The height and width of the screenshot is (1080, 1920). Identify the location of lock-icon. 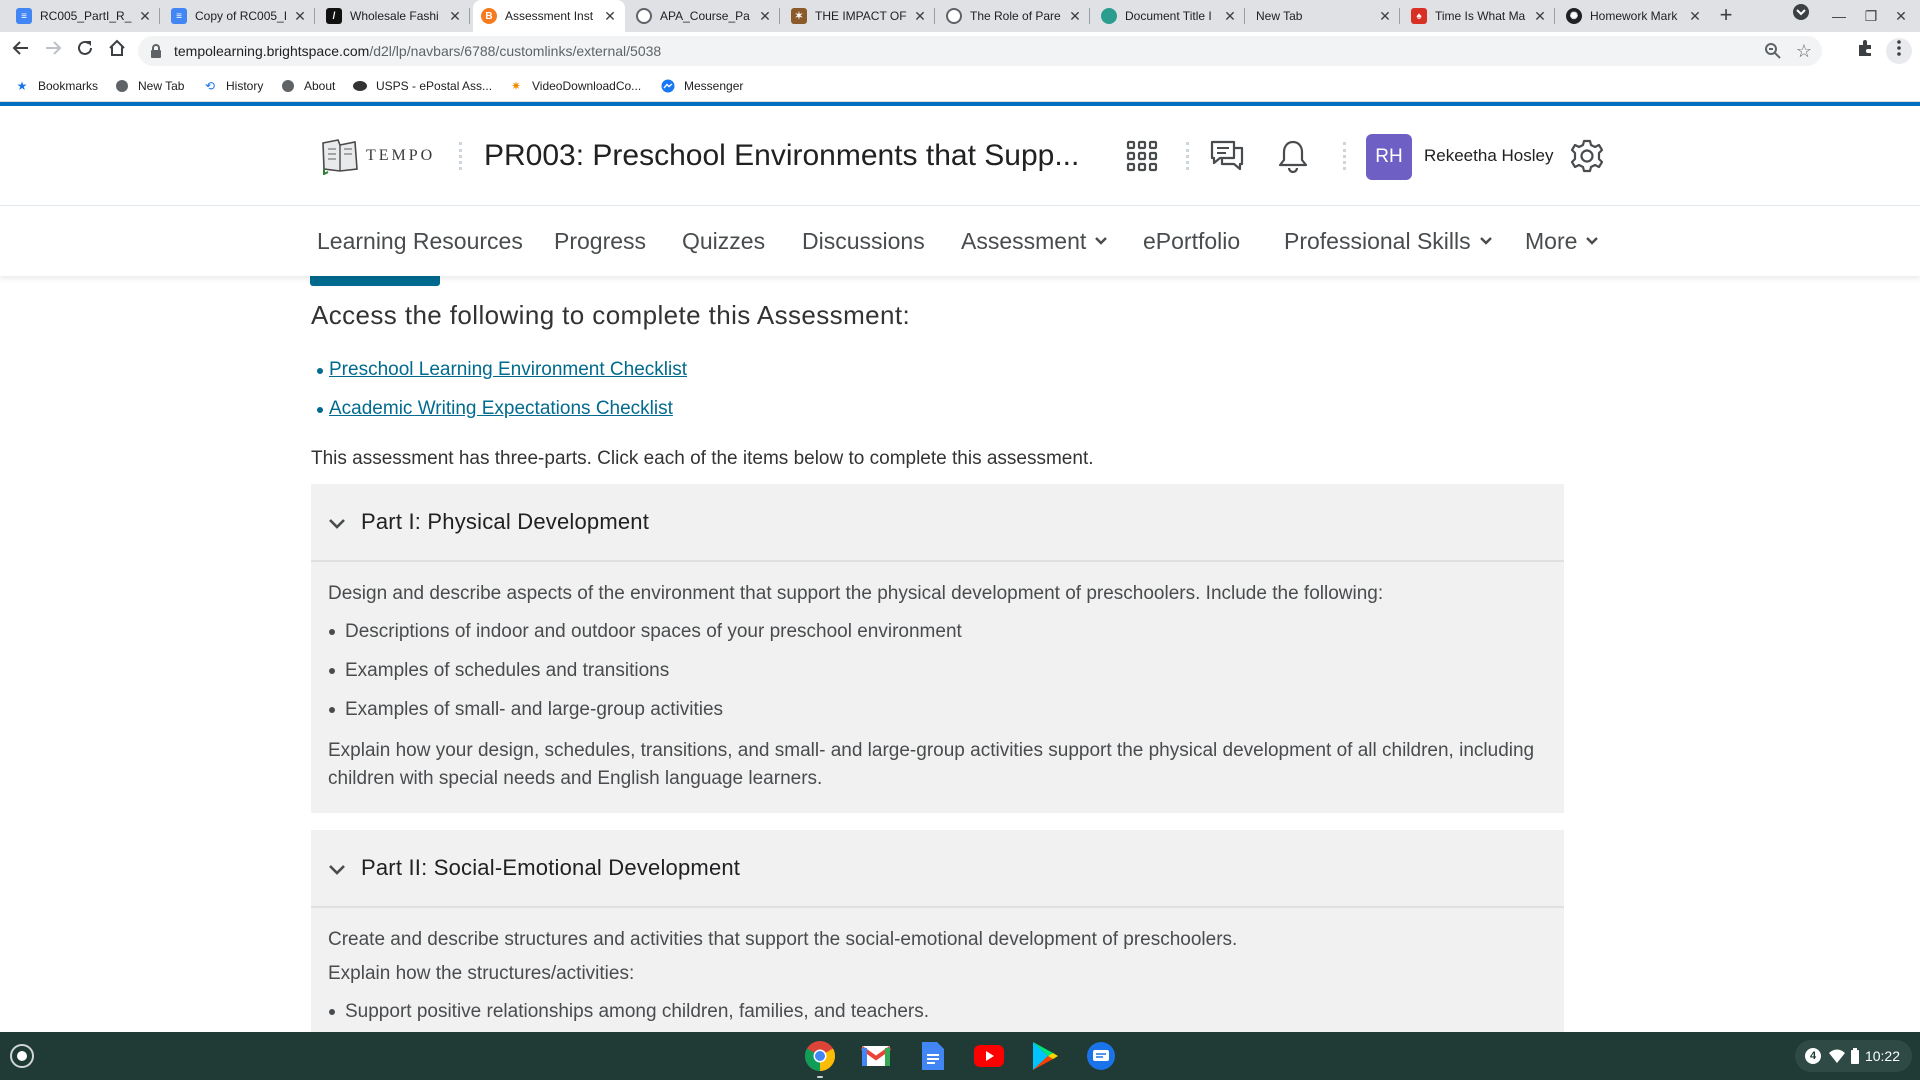
(156, 51).